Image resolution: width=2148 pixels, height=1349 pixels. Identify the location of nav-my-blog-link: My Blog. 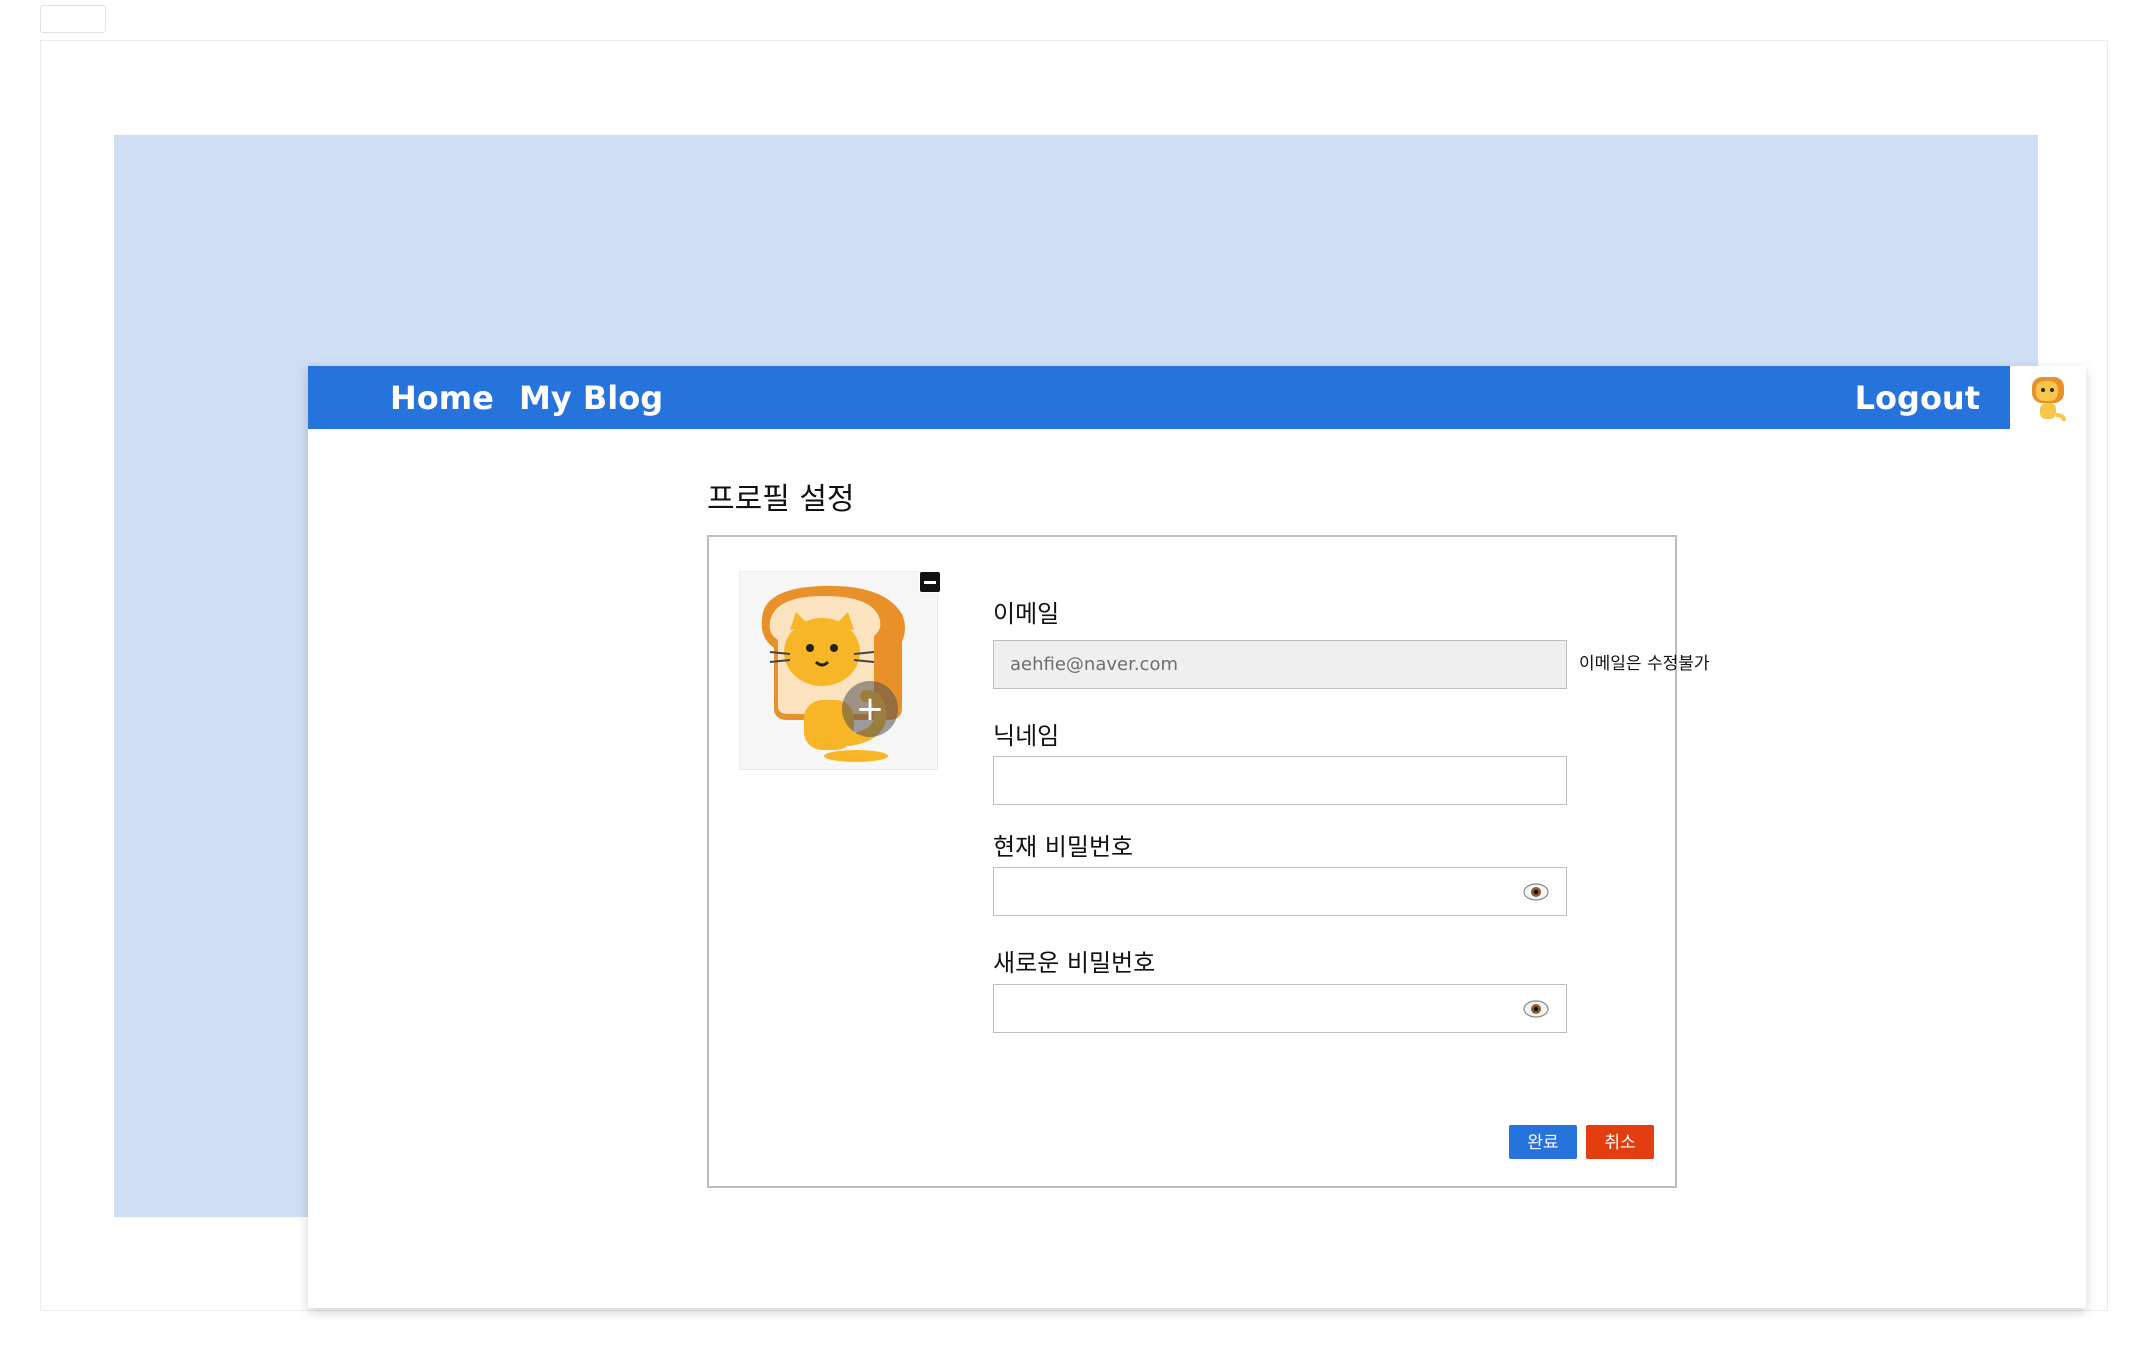
(591, 398).